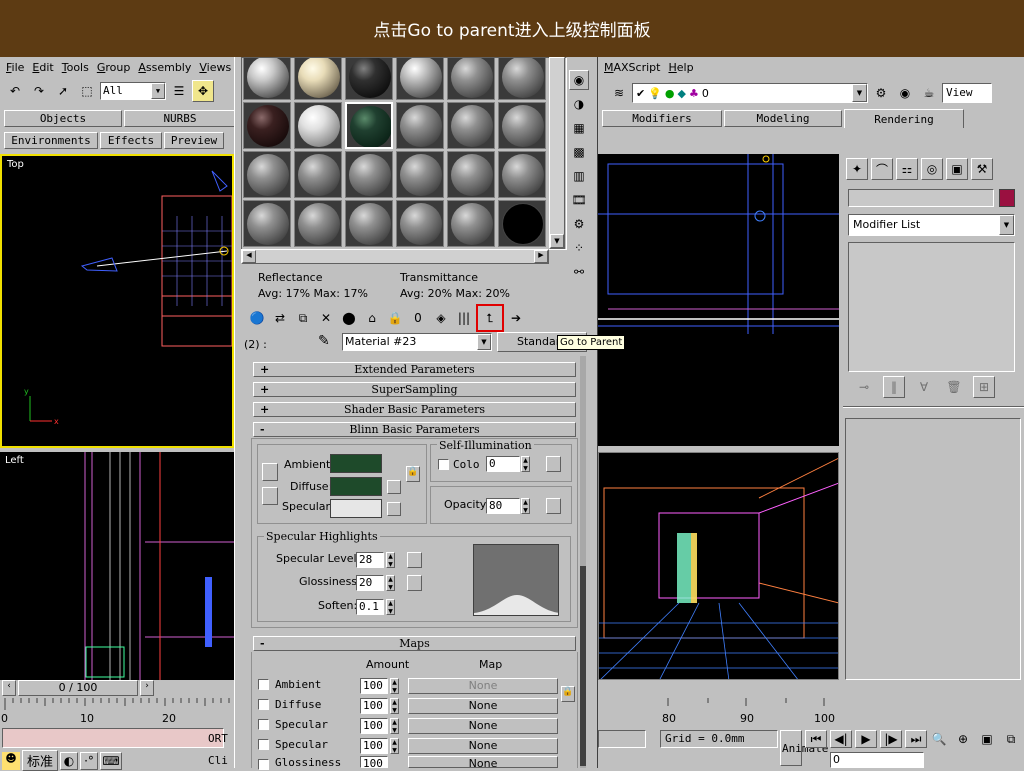 Image resolution: width=1024 pixels, height=771 pixels. What do you see at coordinates (370, 583) in the screenshot?
I see `glossiness-field: 20` at bounding box center [370, 583].